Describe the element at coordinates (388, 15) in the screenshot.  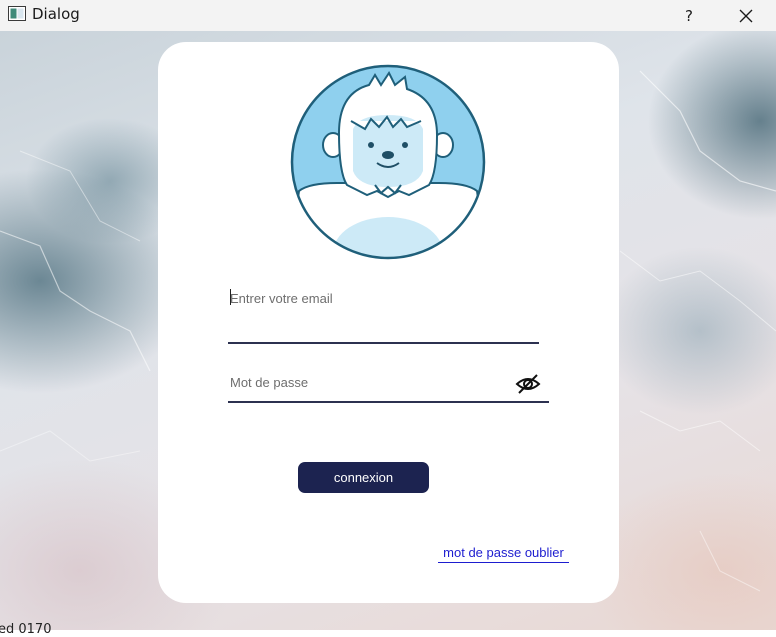
I see `title-bar: Dialog ?` at that location.